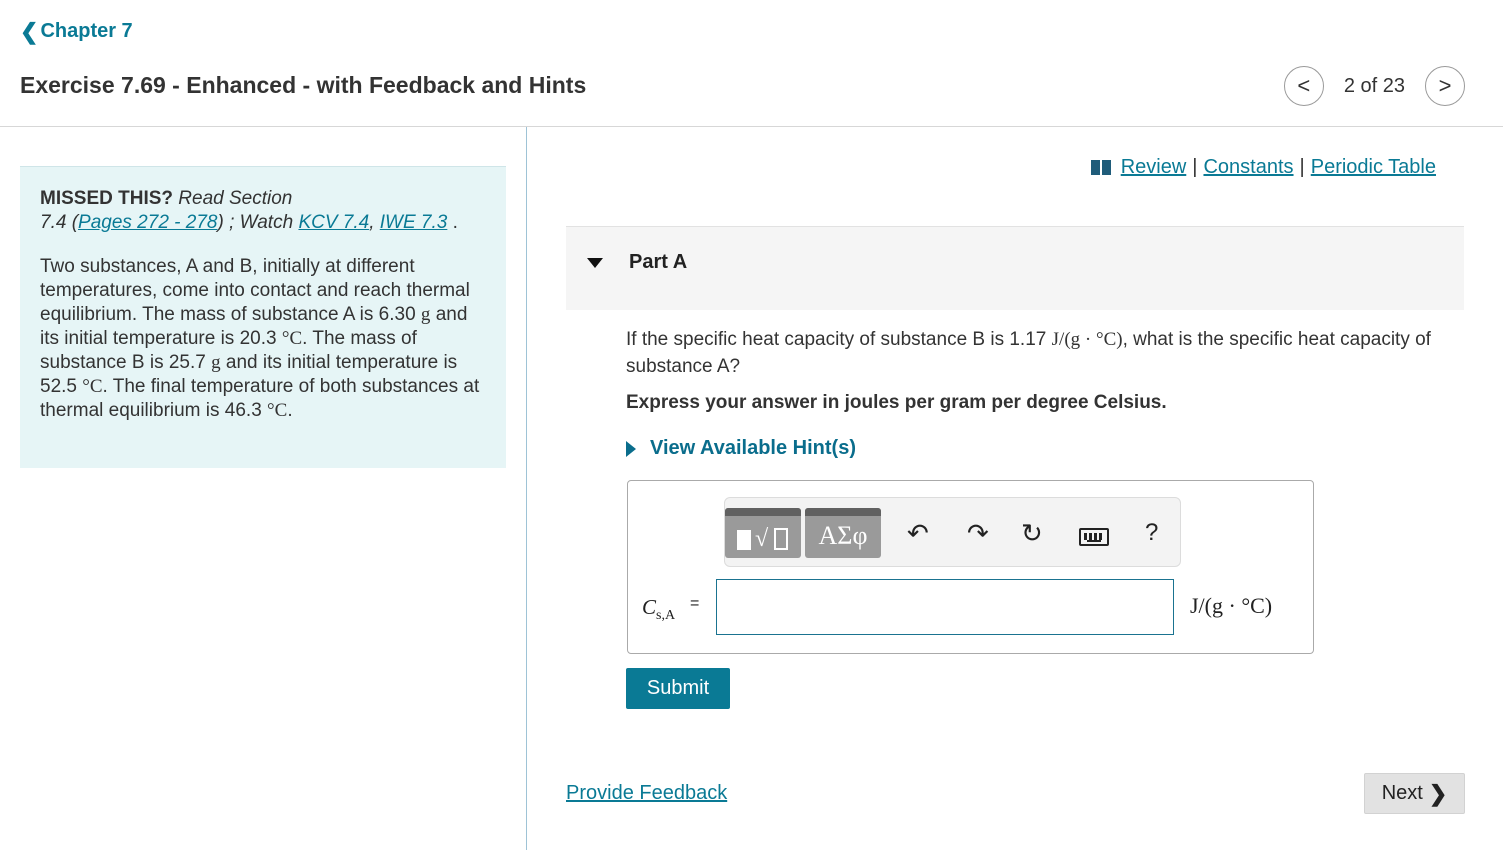  I want to click on hints-label: View Available Hint(s), so click(753, 448).